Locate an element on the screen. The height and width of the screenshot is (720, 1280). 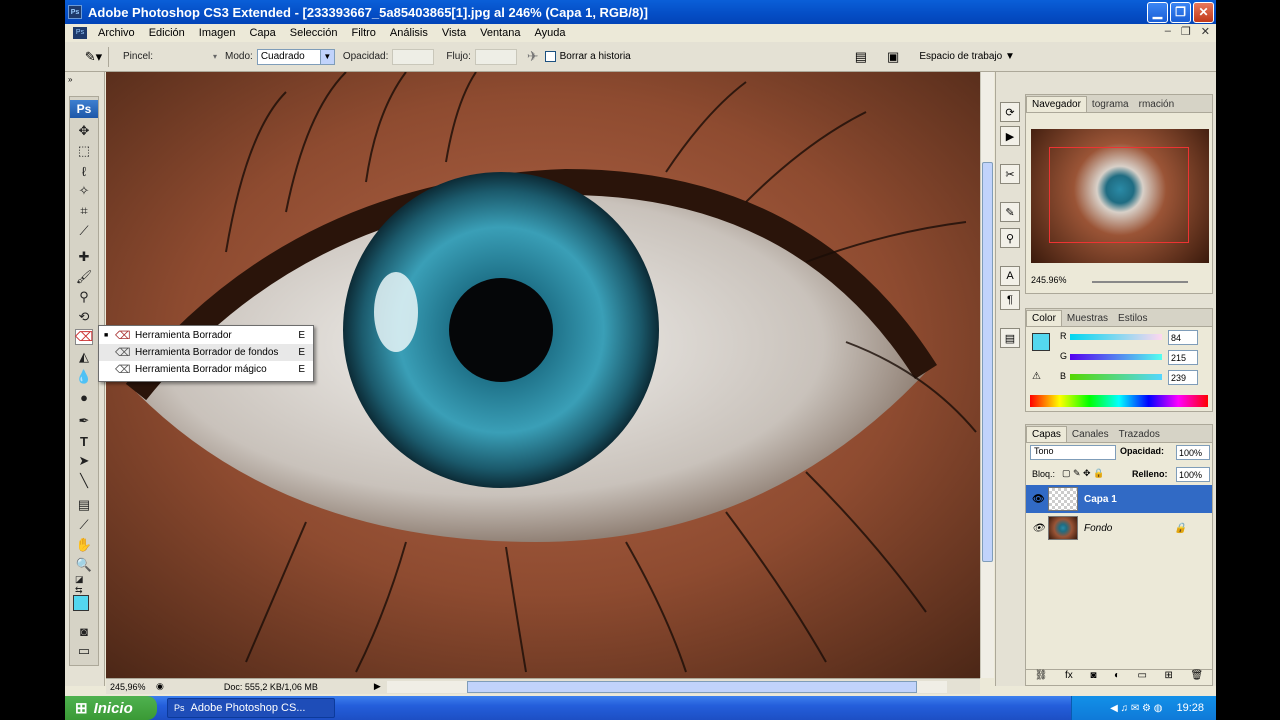
zoom-status: 245,96% is located at coordinates (130, 687).